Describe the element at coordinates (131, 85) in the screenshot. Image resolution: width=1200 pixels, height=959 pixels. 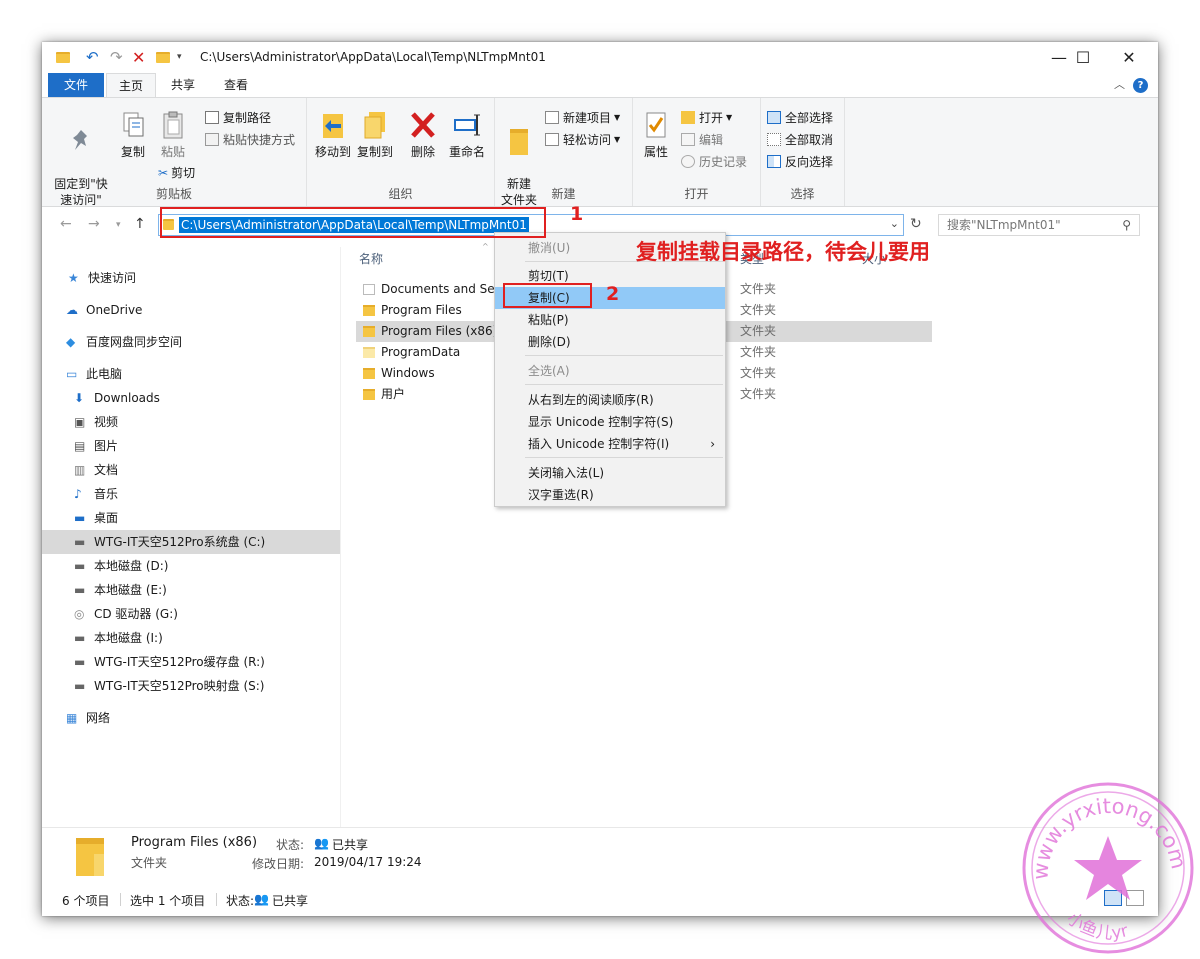
I see `tab-home: 主页` at that location.